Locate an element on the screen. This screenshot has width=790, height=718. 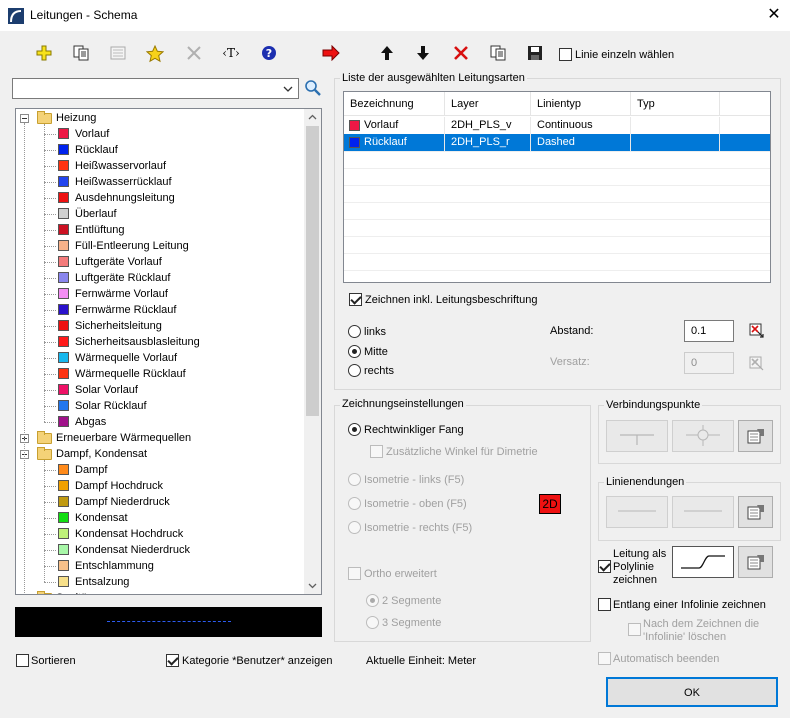
radio-right-angle is located at coordinates (354, 431).